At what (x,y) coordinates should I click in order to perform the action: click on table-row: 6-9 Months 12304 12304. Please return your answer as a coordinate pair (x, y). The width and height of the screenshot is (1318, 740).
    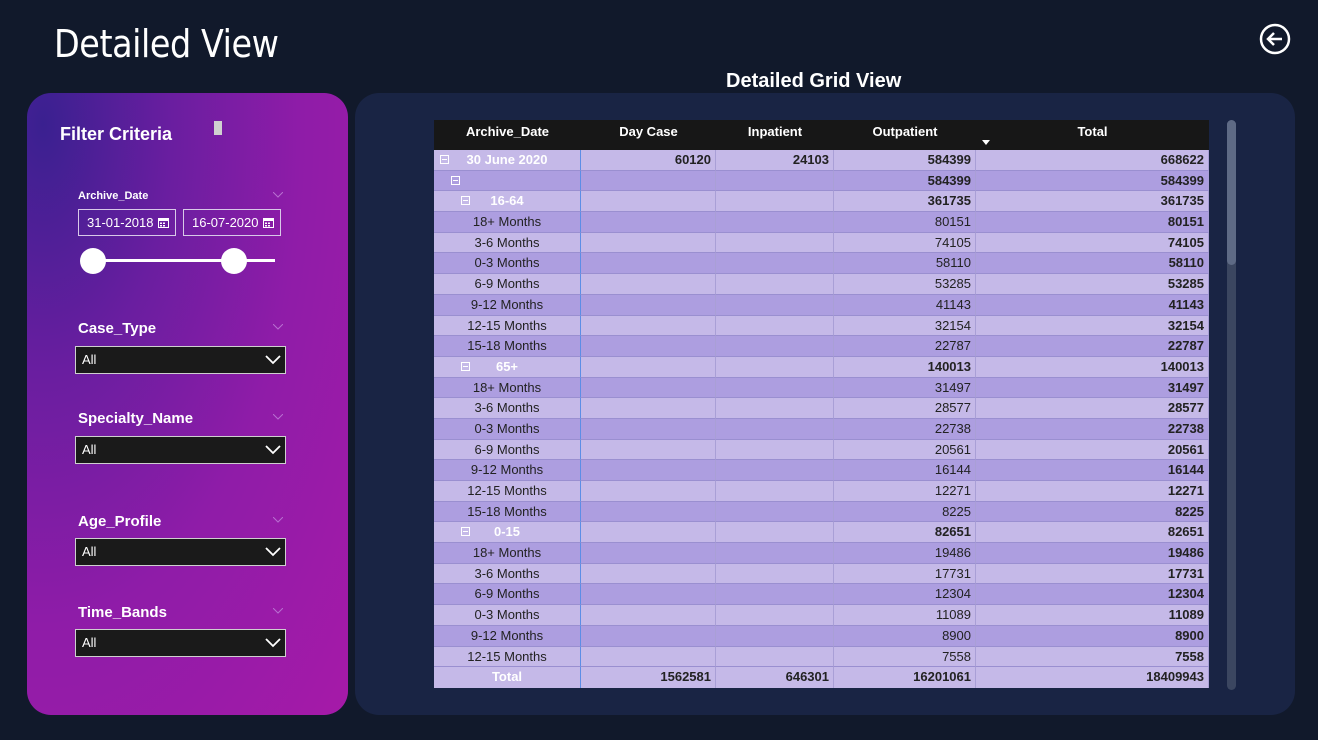
    Looking at the image, I should click on (821, 595).